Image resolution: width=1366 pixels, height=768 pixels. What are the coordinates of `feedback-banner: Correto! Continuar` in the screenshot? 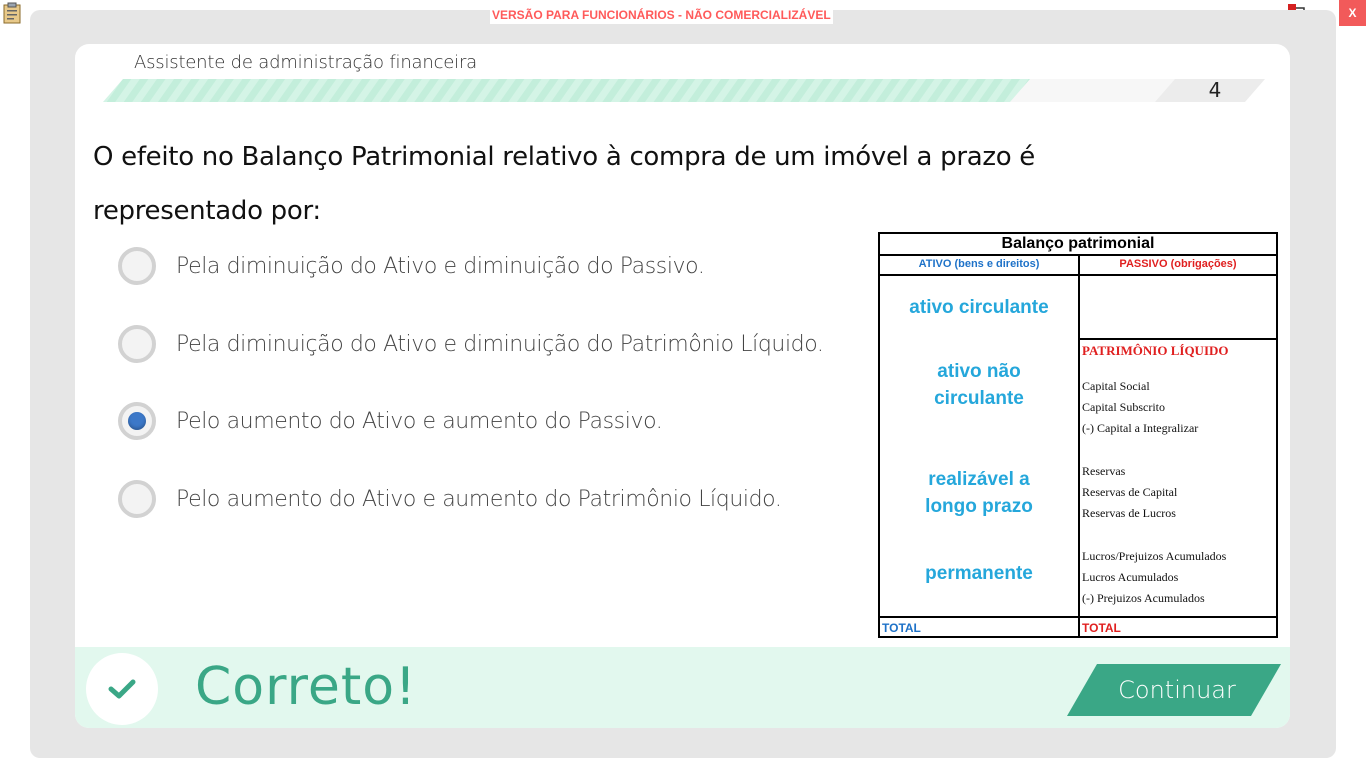 It's located at (682, 687).